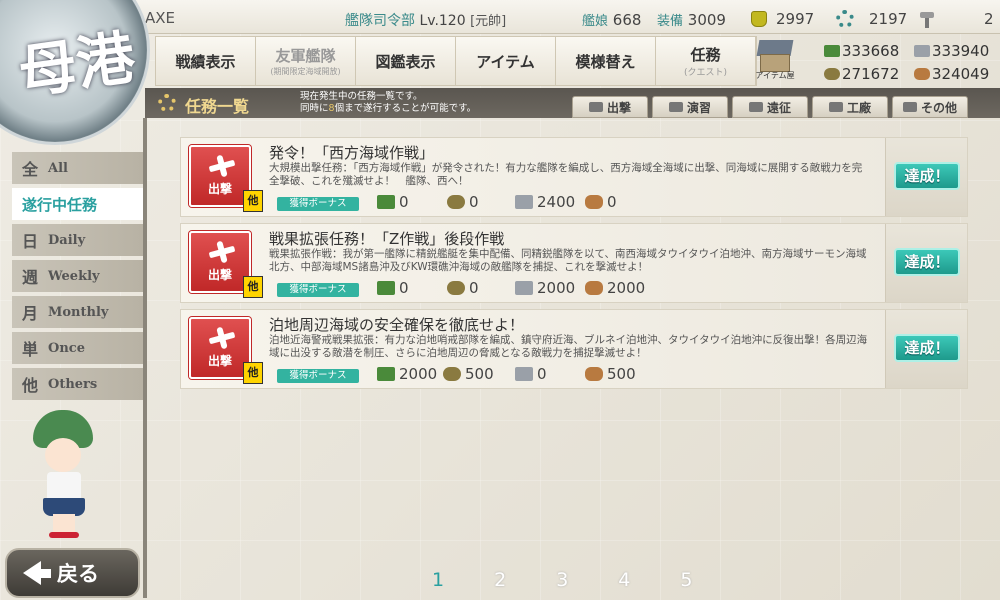  What do you see at coordinates (77, 204) in the screenshot?
I see `filter-in-progress: 遂行中任務` at bounding box center [77, 204].